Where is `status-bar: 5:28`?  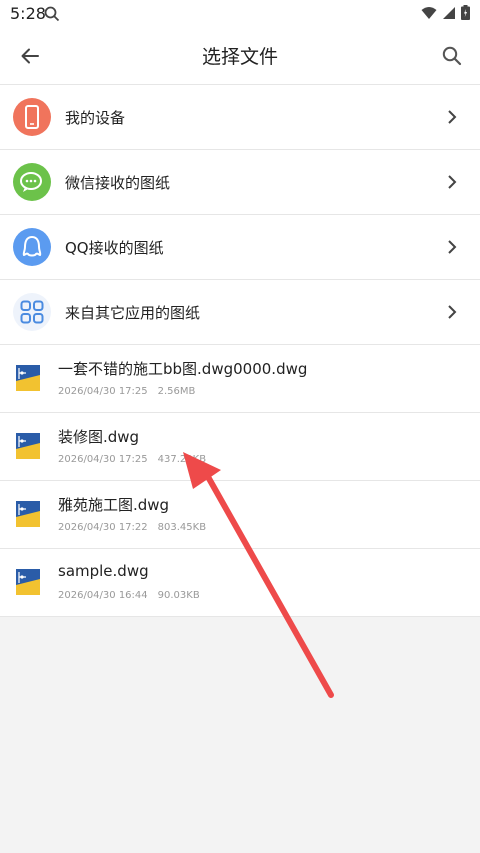
status-bar: 5:28 is located at coordinates (240, 14).